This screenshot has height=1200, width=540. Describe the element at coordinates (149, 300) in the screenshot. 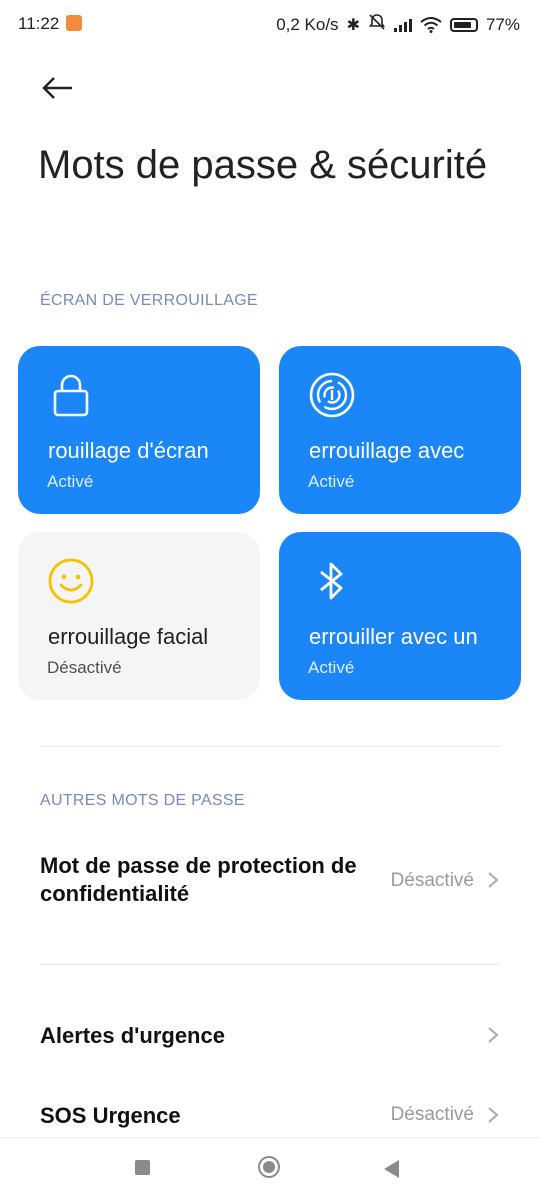

I see `section-label-lock-screen: ÉCRAN DE VERROUILLAGE` at that location.